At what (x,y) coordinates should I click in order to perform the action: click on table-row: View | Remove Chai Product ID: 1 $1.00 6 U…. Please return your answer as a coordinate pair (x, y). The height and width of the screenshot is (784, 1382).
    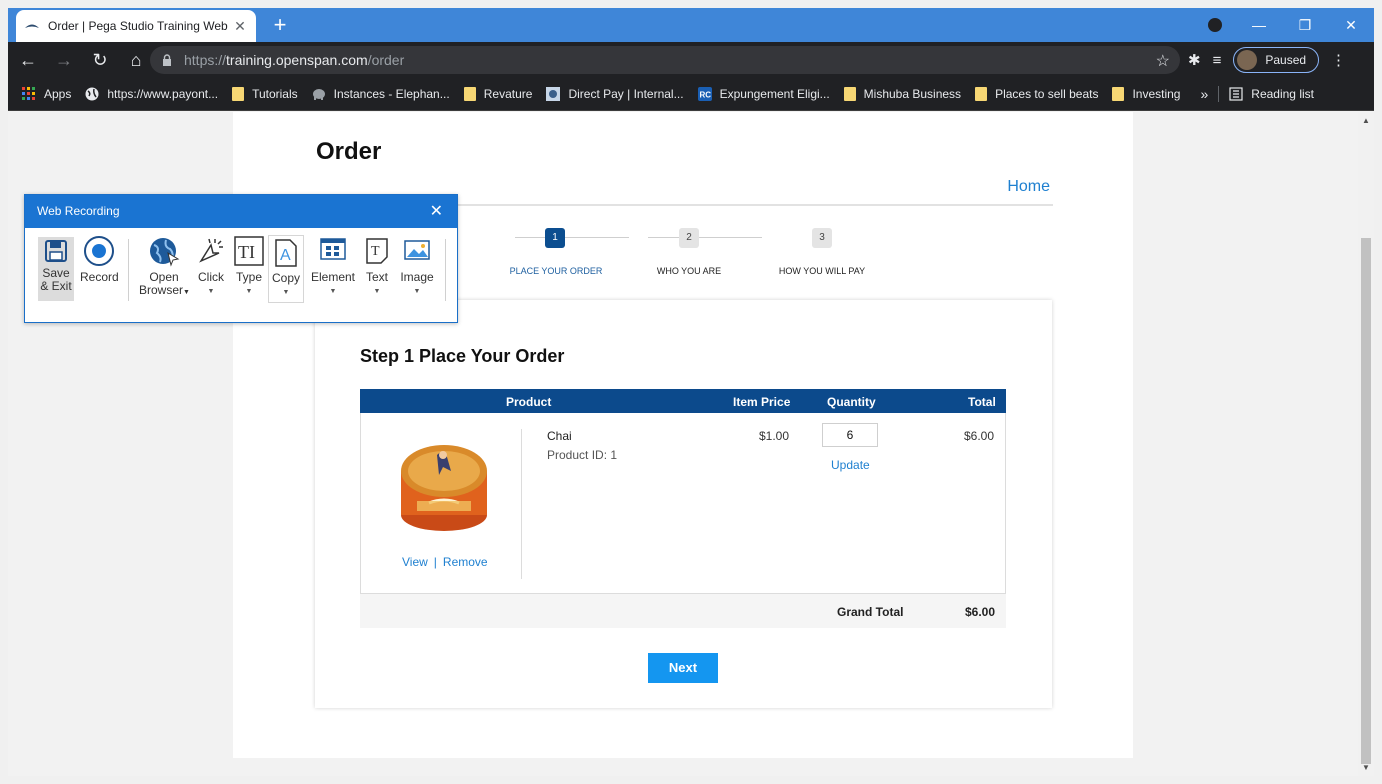
    Looking at the image, I should click on (683, 503).